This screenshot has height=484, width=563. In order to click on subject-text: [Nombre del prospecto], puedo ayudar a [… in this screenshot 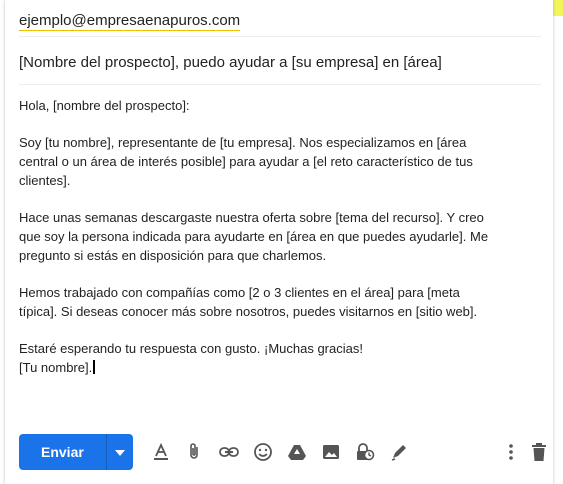, I will do `click(230, 62)`.